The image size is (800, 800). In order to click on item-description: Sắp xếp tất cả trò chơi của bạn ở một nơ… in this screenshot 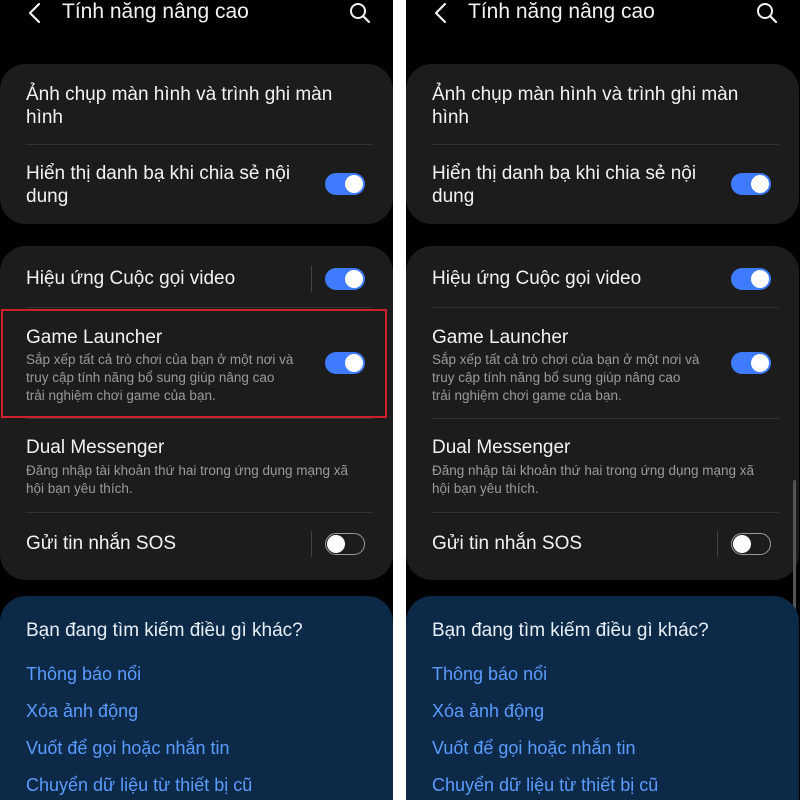, I will do `click(566, 359)`.